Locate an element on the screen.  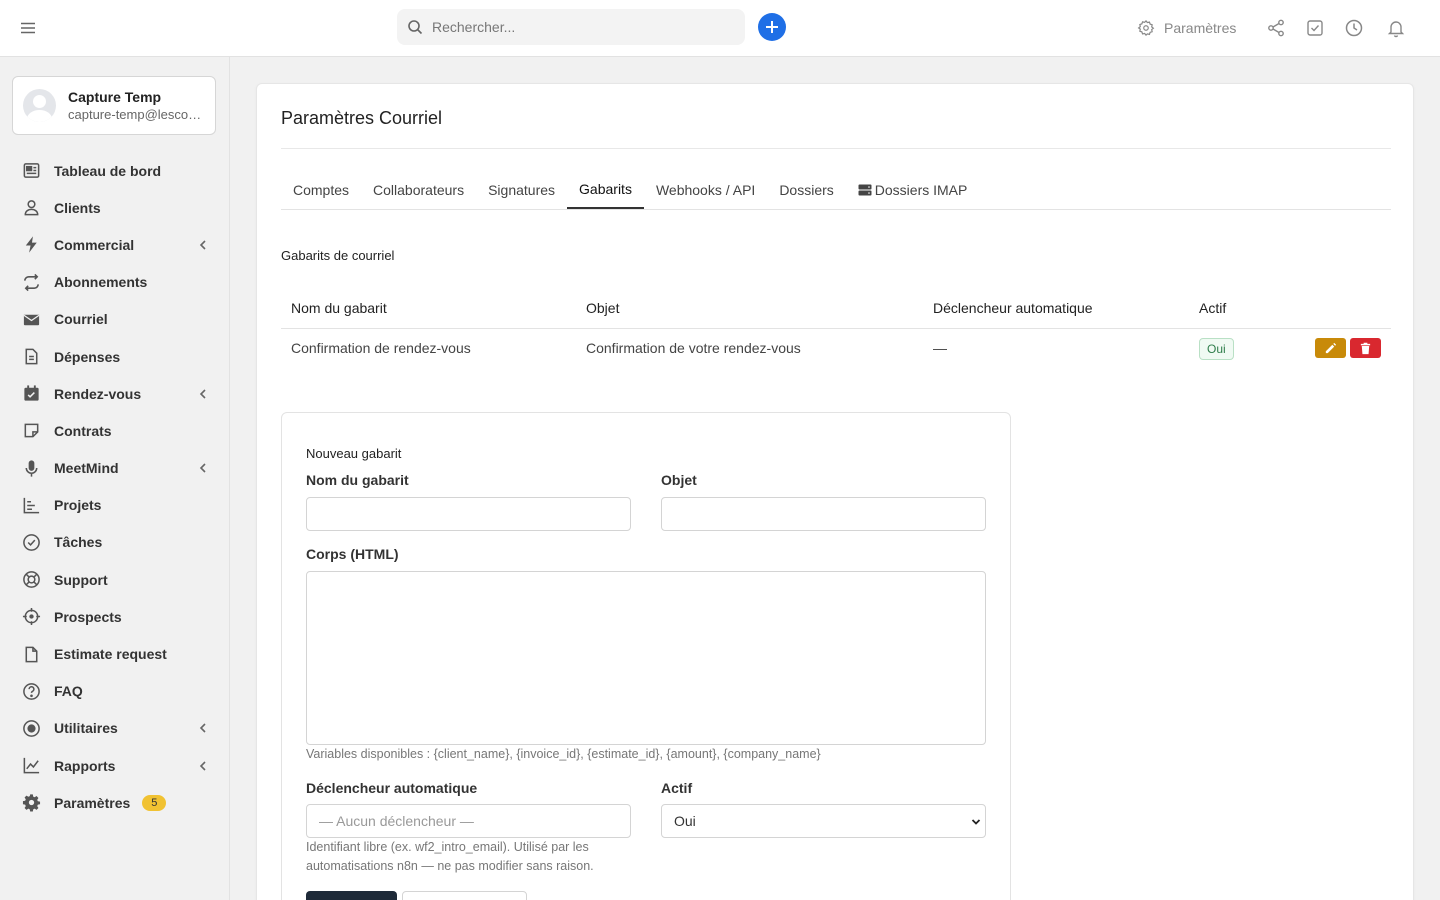
note-icon is located at coordinates (31, 430).